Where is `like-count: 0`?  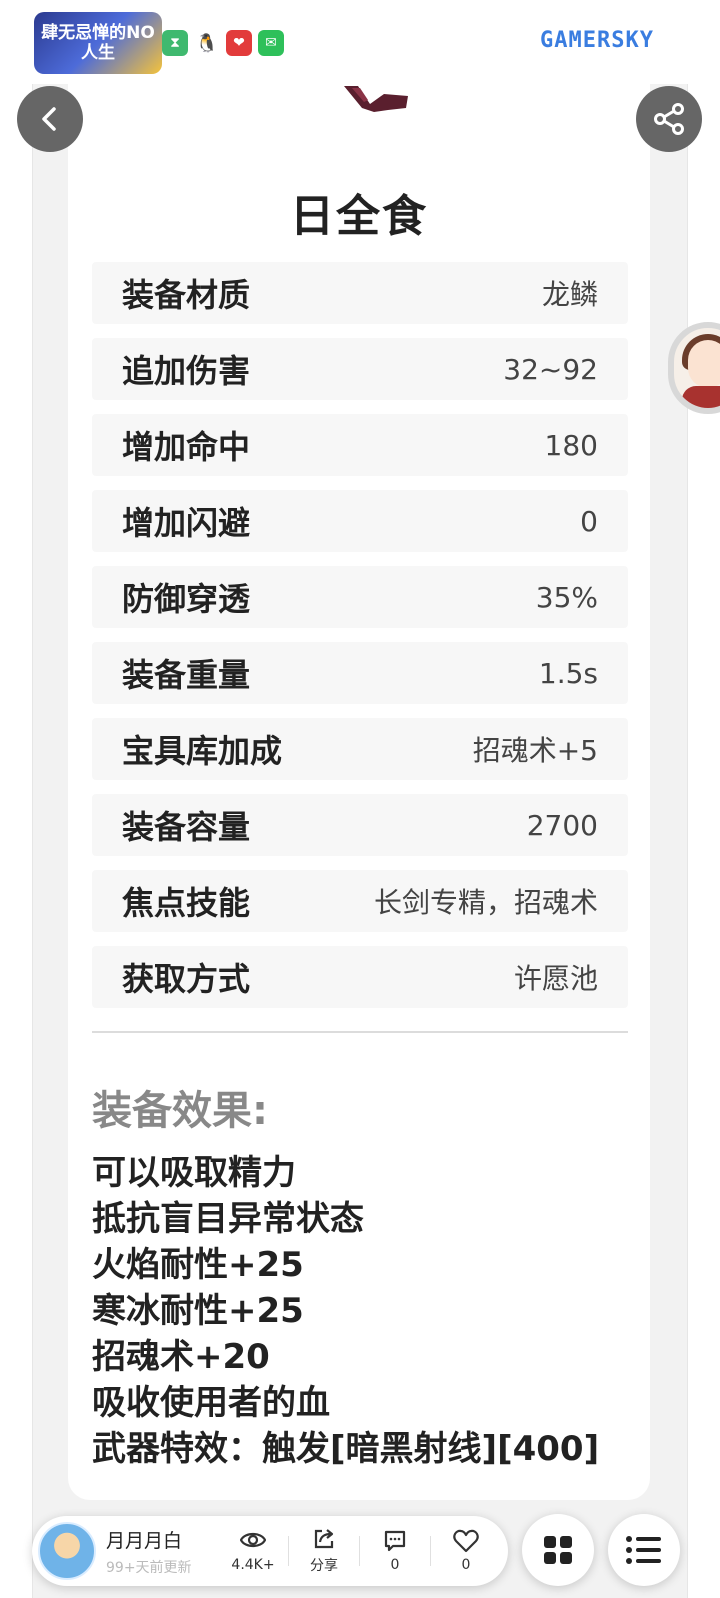
like-count: 0 is located at coordinates (466, 1565).